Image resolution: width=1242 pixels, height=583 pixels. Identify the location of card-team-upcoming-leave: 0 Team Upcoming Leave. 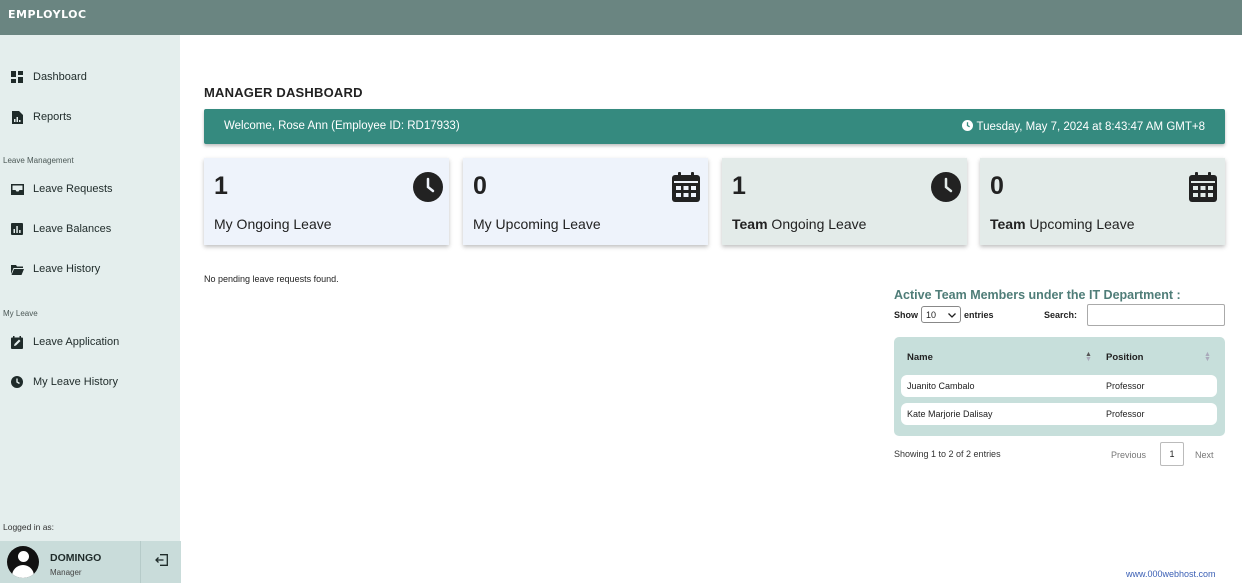
(1102, 201).